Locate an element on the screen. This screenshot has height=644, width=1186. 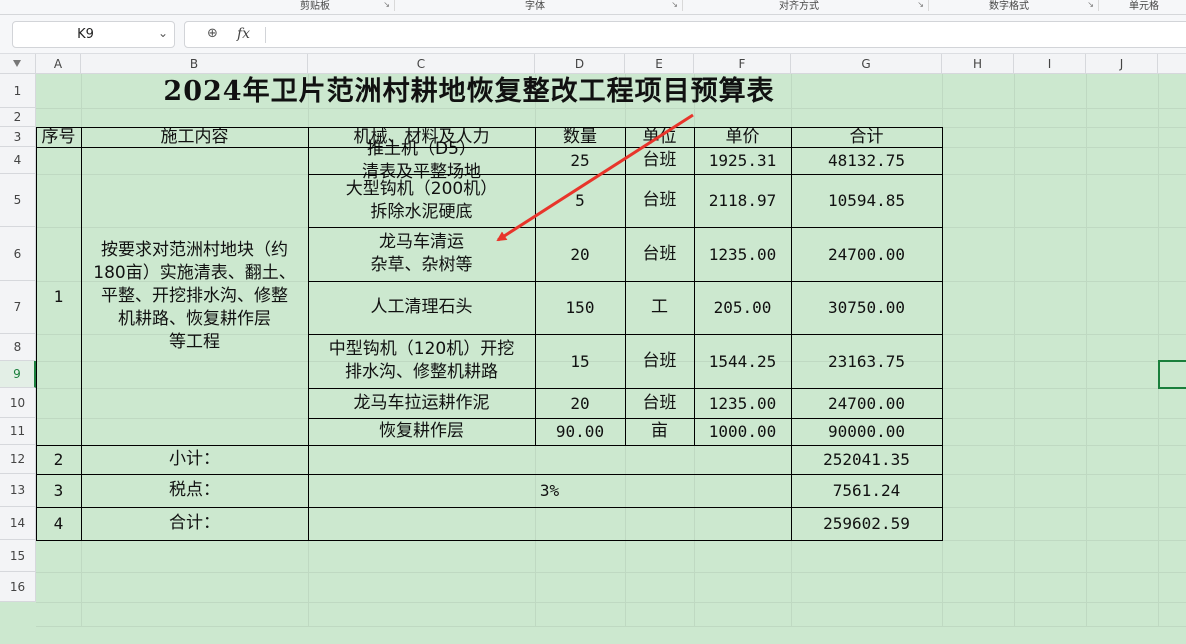
insert-function-icon: fx is located at coordinates (243, 34).